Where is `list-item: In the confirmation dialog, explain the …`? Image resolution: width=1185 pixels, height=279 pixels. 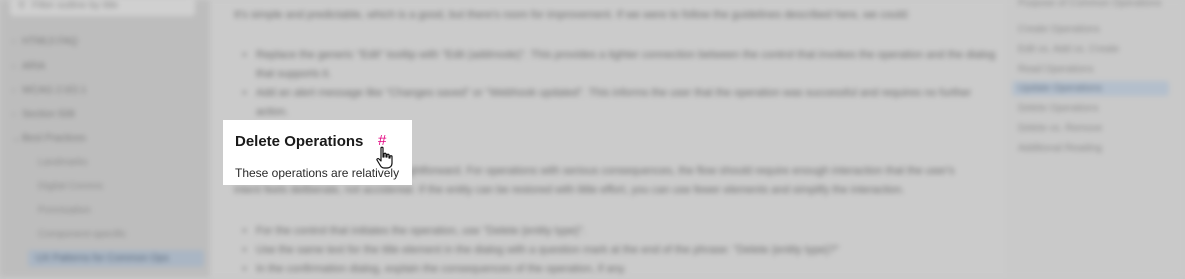
list-item: In the confirmation dialog, explain the … is located at coordinates (626, 269).